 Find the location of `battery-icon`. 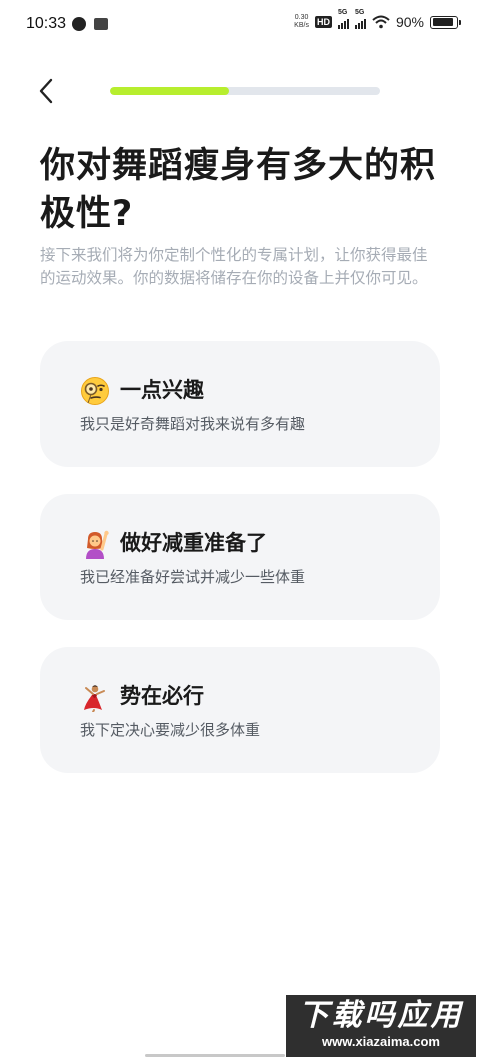

battery-icon is located at coordinates (445, 22).